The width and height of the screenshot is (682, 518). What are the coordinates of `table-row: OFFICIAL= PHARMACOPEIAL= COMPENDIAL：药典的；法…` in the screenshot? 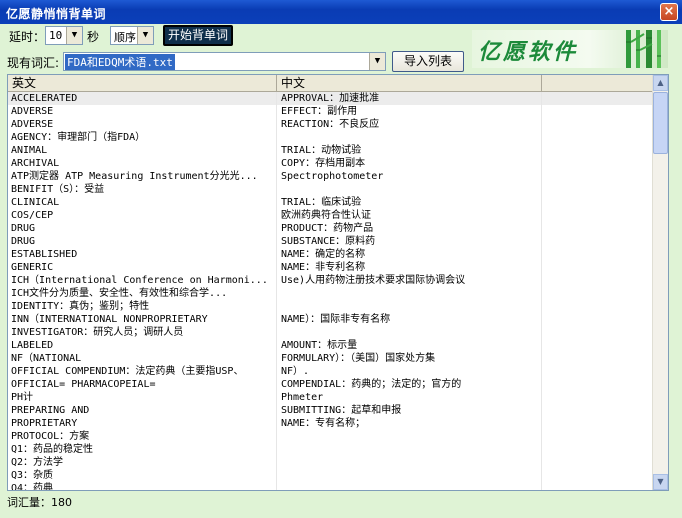 It's located at (331, 384).